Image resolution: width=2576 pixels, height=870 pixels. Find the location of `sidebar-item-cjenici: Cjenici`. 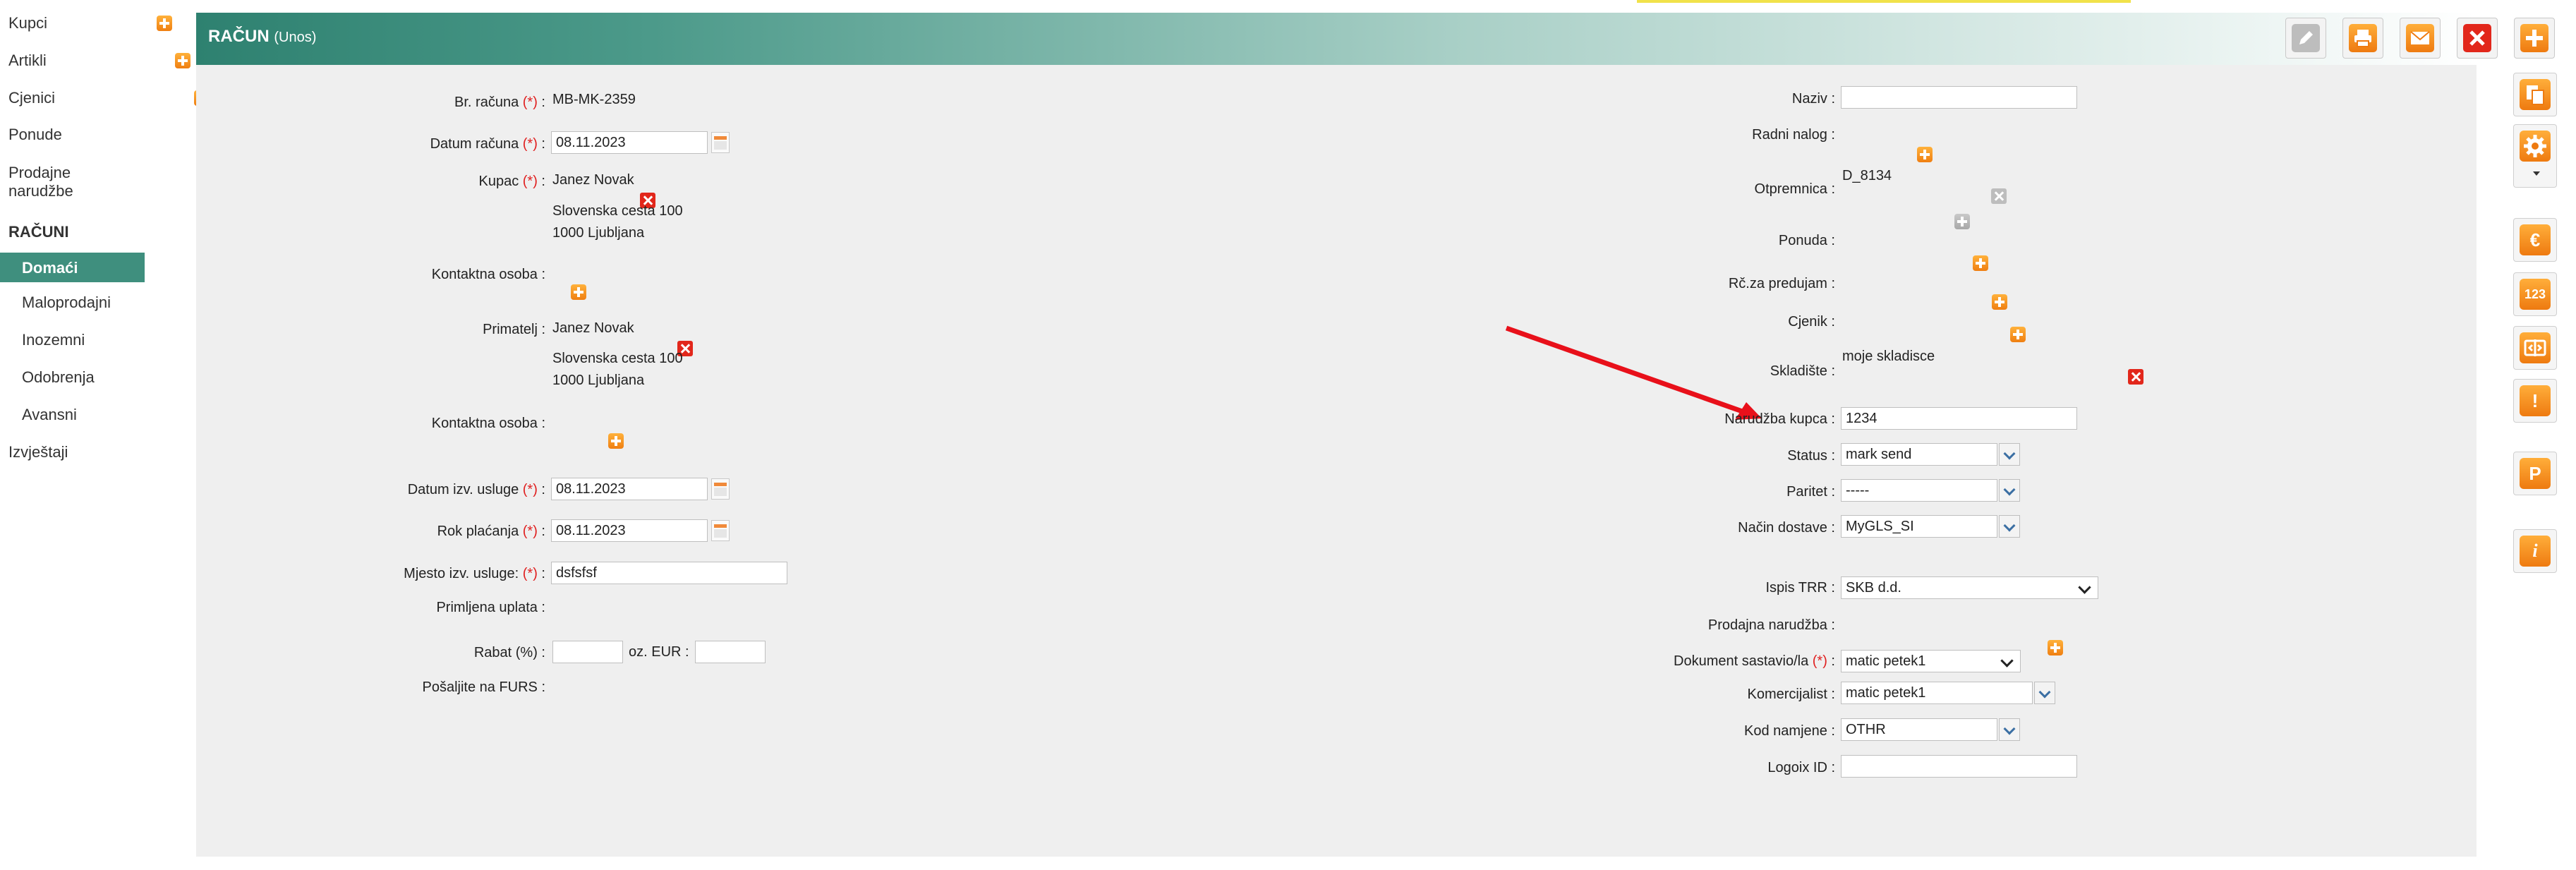

sidebar-item-cjenici: Cjenici is located at coordinates (72, 99).